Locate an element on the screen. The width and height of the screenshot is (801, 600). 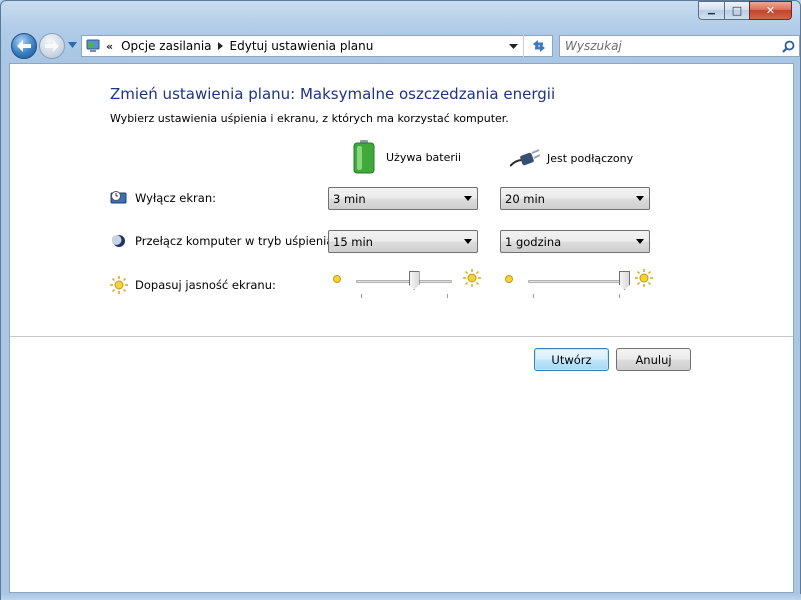
forward-button is located at coordinates (52, 46).